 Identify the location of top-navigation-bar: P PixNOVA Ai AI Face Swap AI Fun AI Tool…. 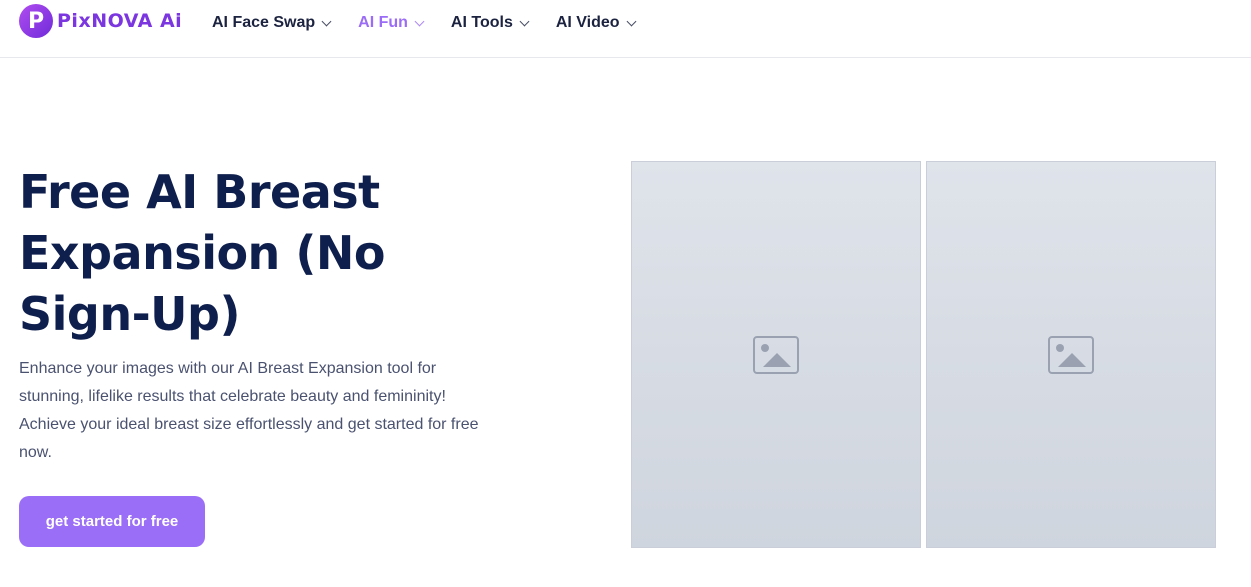
(625, 29).